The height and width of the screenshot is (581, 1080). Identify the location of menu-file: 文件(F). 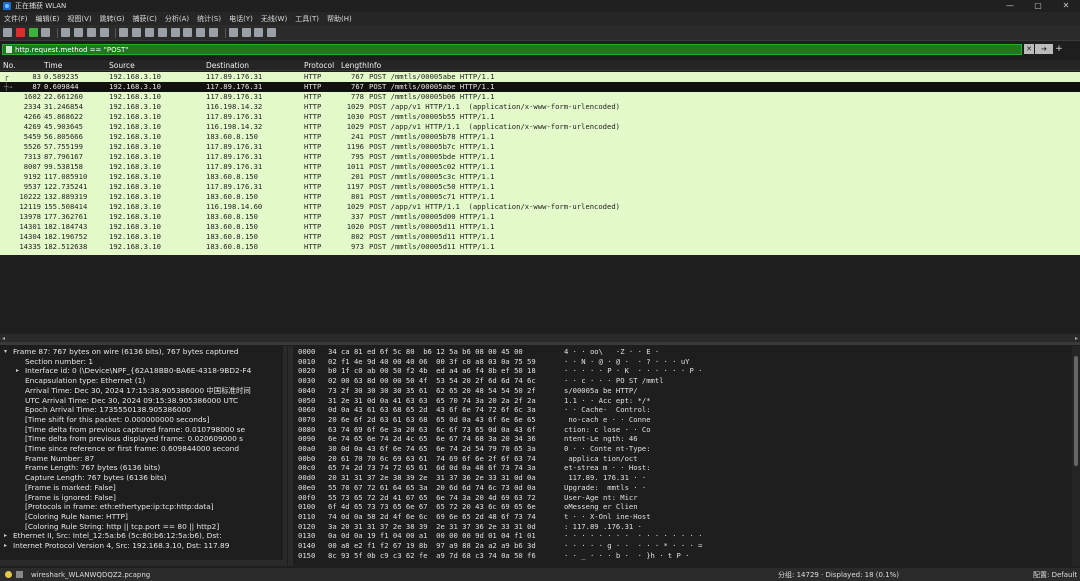
(16, 19).